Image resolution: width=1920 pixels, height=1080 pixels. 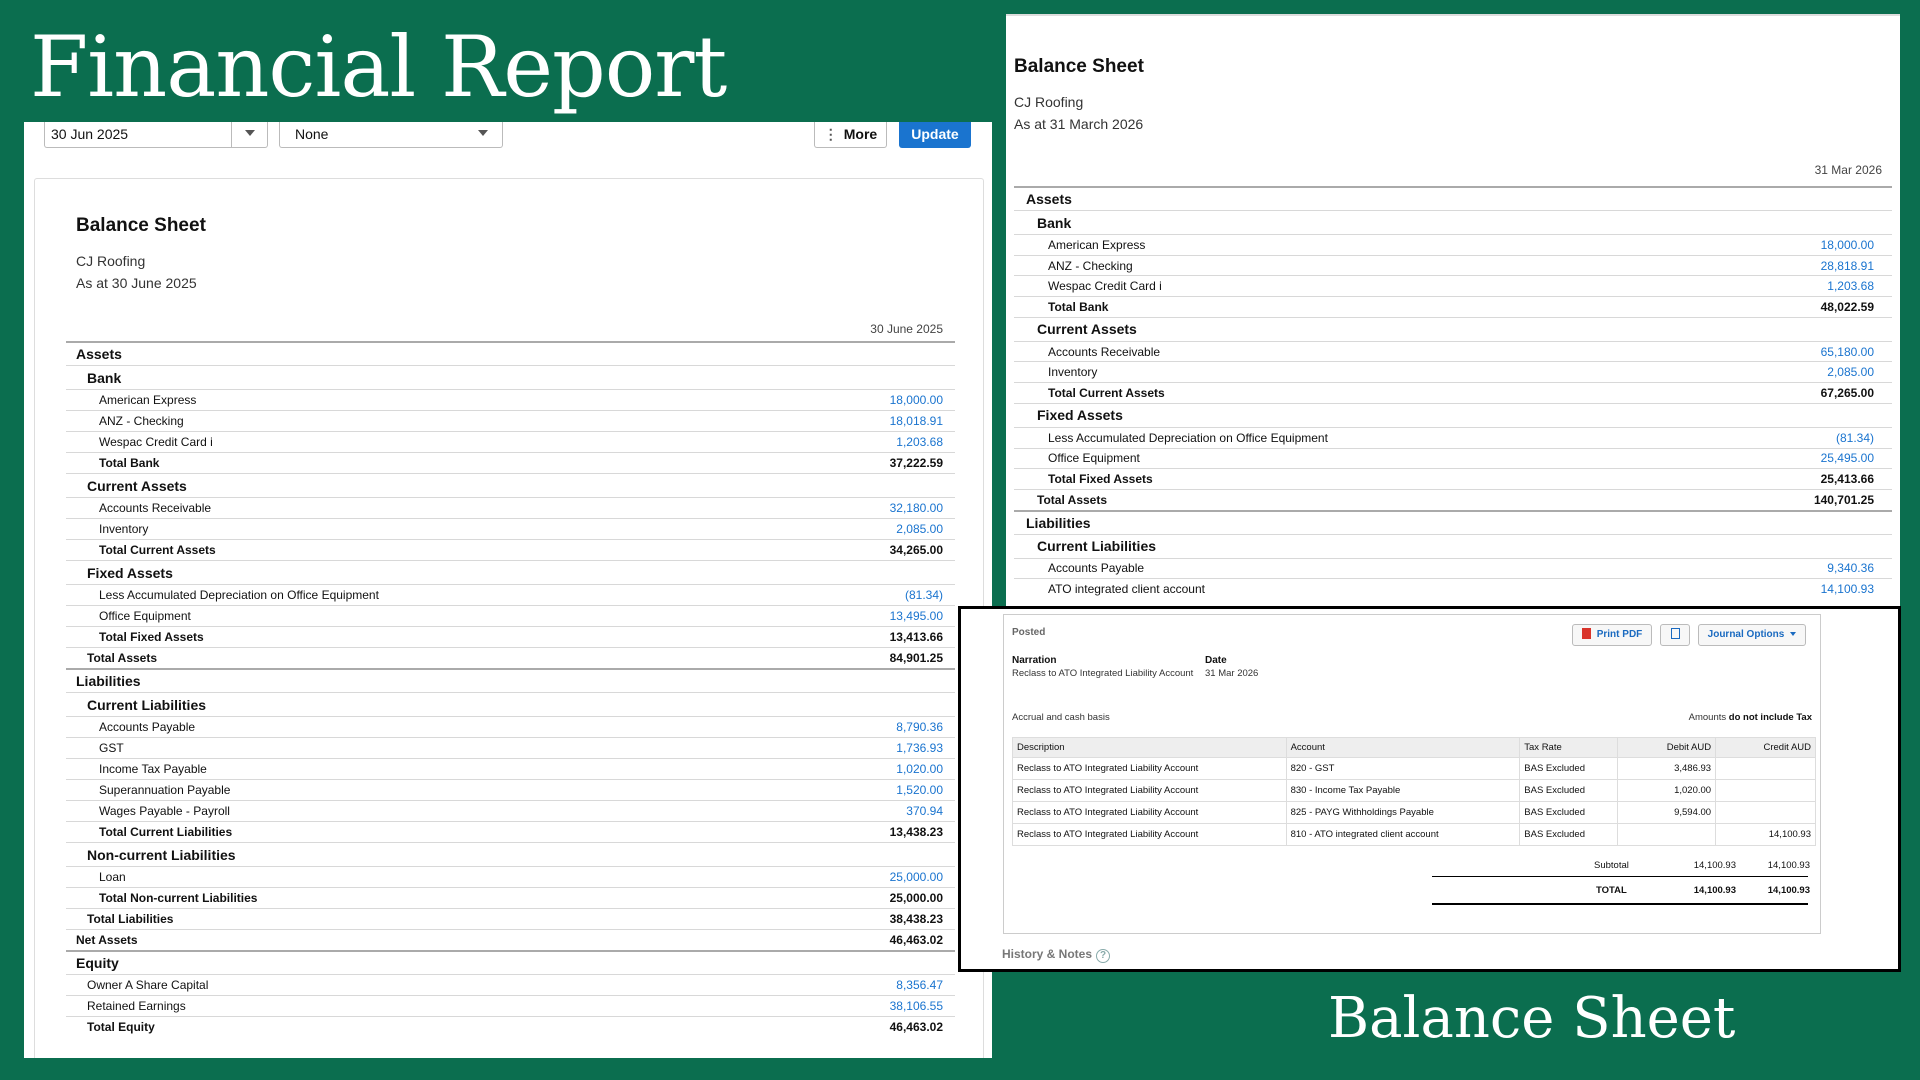 What do you see at coordinates (1569, 790) in the screenshot?
I see `cell-tax-rate: BAS Excluded` at bounding box center [1569, 790].